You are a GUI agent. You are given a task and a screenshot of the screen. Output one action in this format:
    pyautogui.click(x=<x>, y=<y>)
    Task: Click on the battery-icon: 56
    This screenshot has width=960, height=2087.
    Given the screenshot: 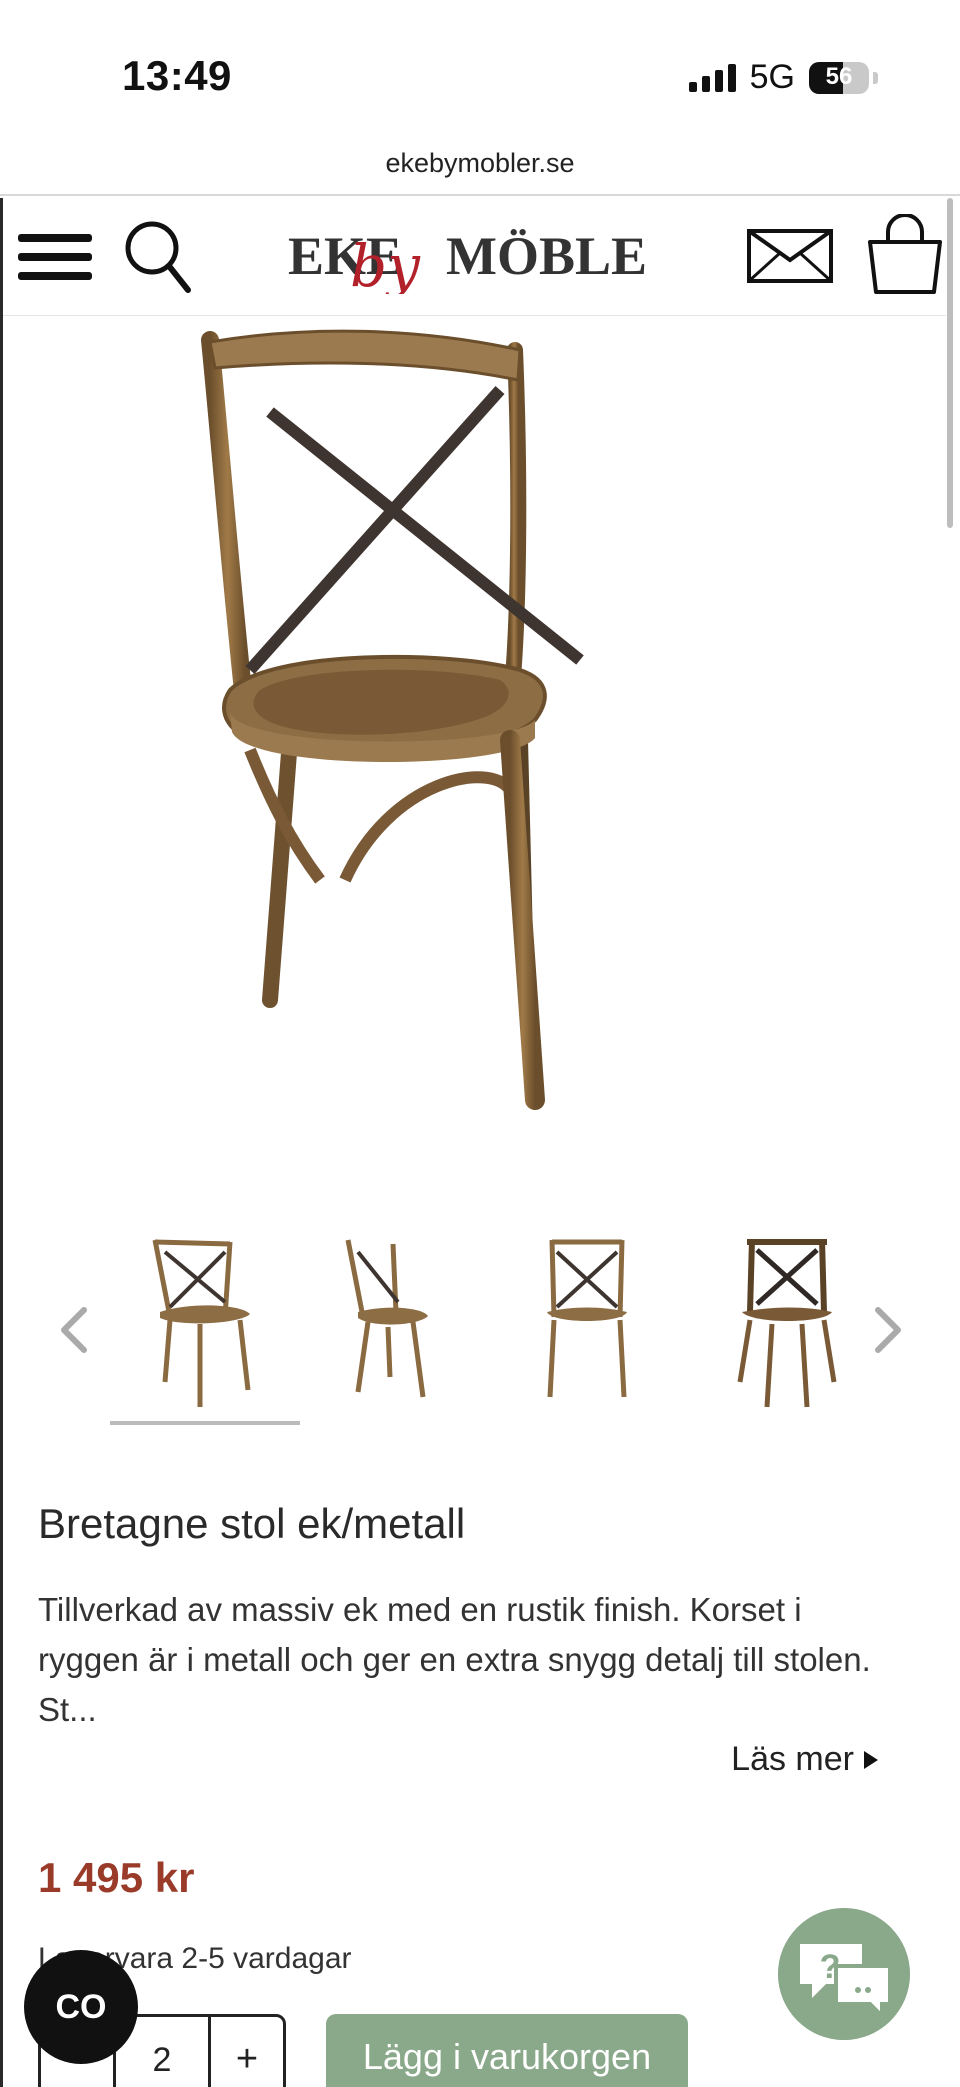 What is the action you would take?
    pyautogui.click(x=839, y=77)
    